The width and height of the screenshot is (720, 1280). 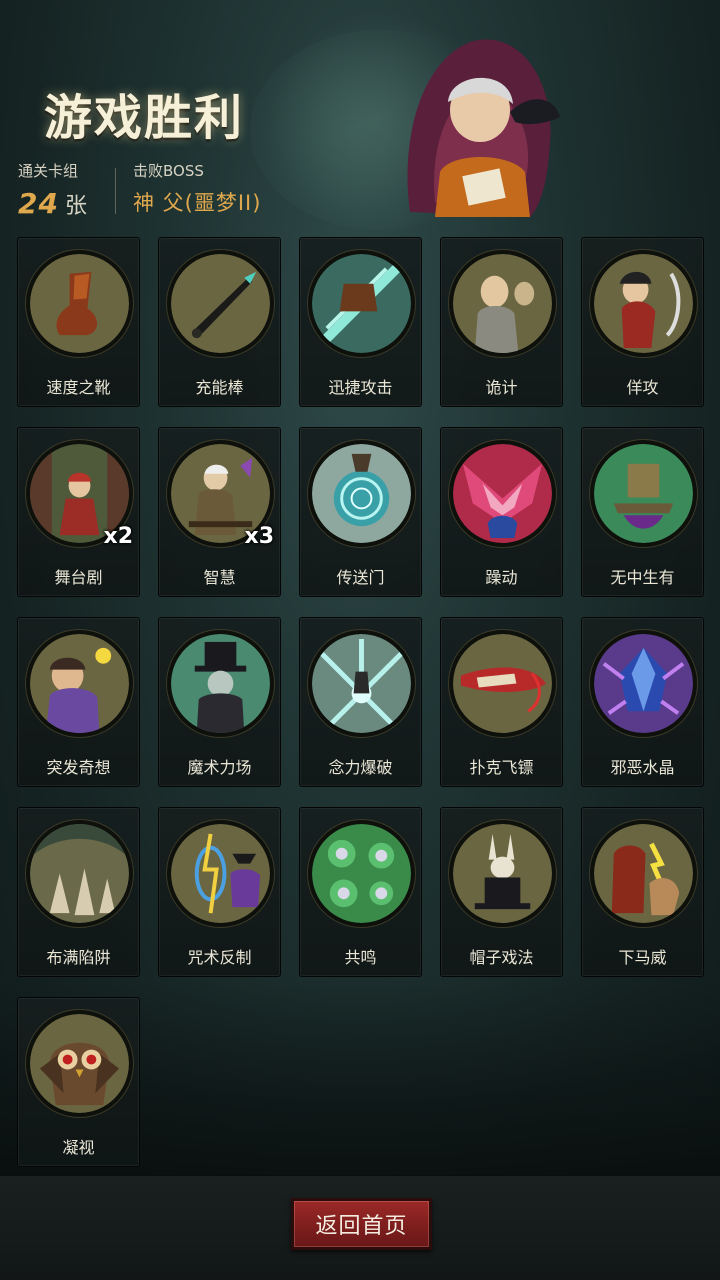 I want to click on card-item: 躁动, so click(x=501, y=512).